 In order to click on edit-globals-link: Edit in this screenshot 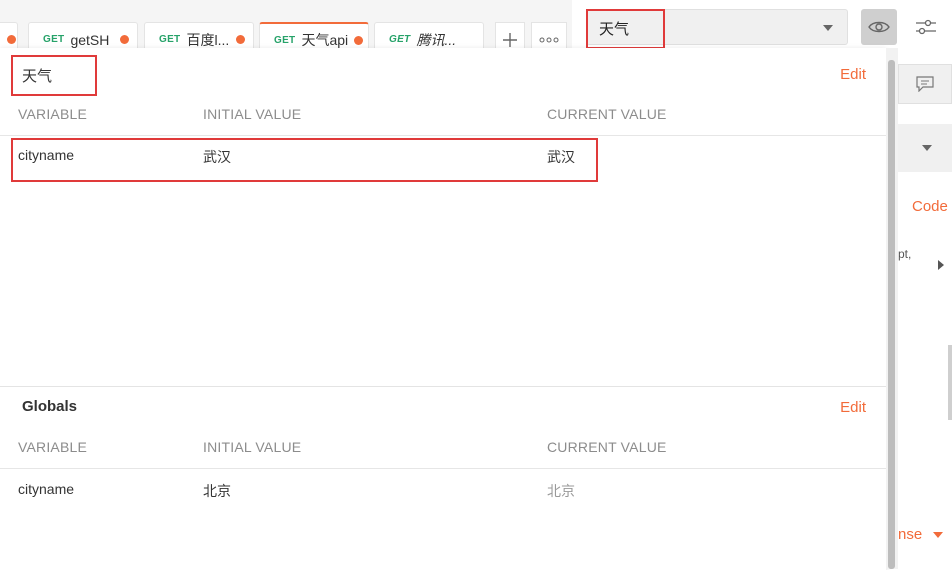, I will do `click(853, 407)`.